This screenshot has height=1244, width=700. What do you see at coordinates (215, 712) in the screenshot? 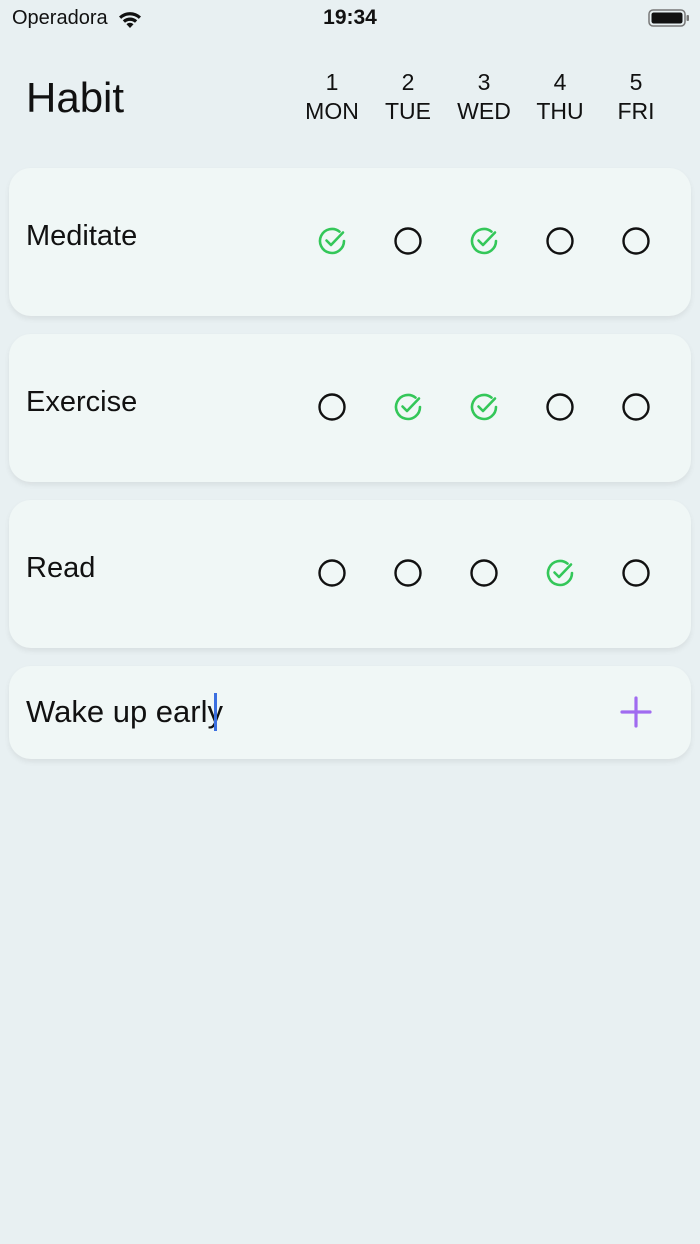
I see `text-caret` at bounding box center [215, 712].